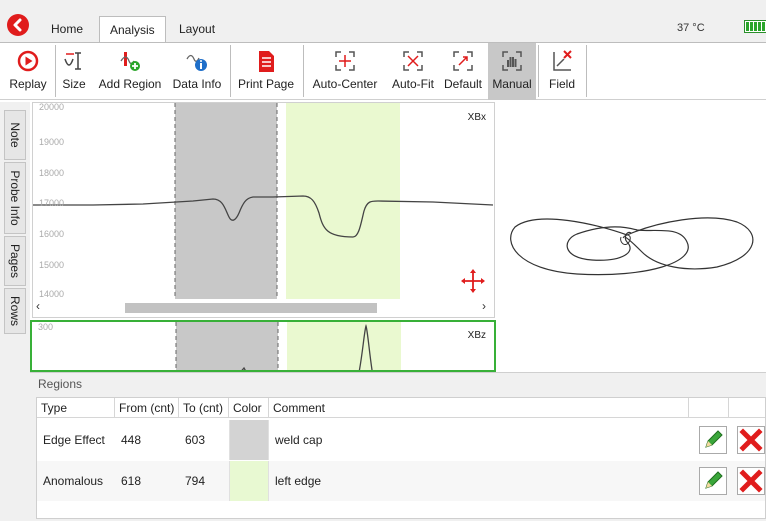 The height and width of the screenshot is (521, 766). I want to click on side-tab-note: Note, so click(15, 135).